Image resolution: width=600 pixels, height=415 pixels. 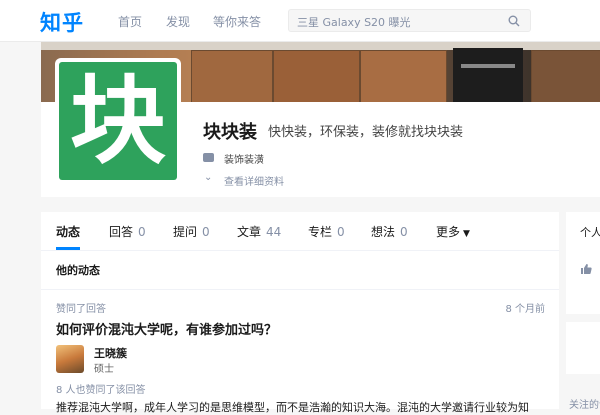 I want to click on top-nav-bar: 知乎 首页 发现 等你来答 三星 Galaxy S20 曝光, so click(x=300, y=21).